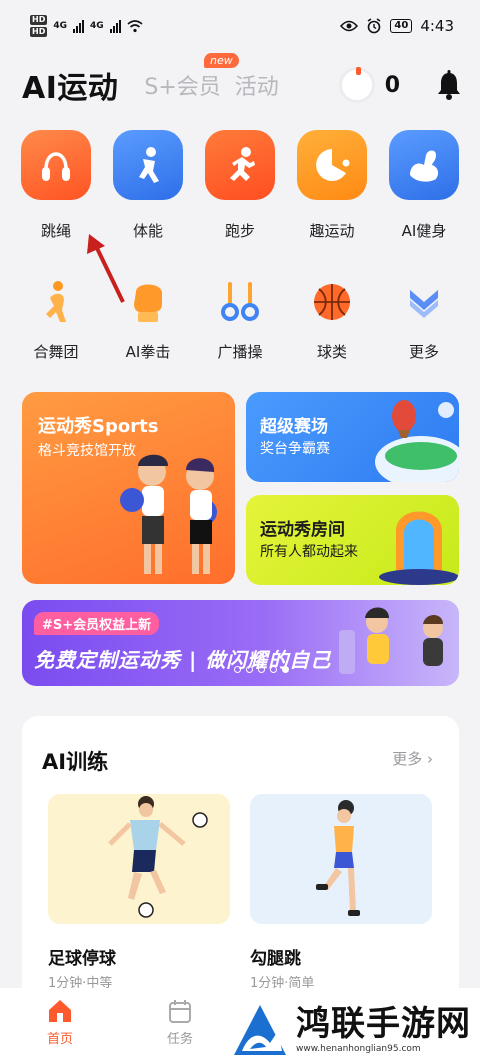 The image size is (480, 1061). What do you see at coordinates (60, 1024) in the screenshot?
I see `nav-home: 首页` at bounding box center [60, 1024].